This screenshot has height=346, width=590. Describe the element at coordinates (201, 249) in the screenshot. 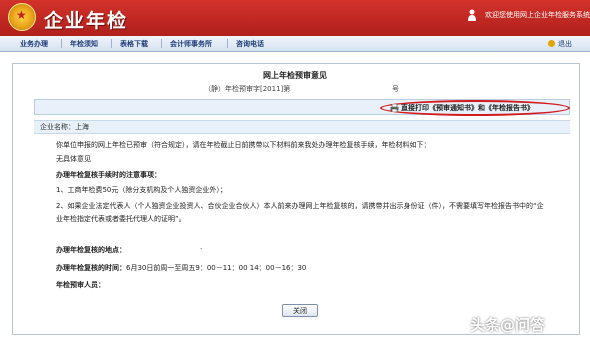

I see `location-value: ·` at that location.